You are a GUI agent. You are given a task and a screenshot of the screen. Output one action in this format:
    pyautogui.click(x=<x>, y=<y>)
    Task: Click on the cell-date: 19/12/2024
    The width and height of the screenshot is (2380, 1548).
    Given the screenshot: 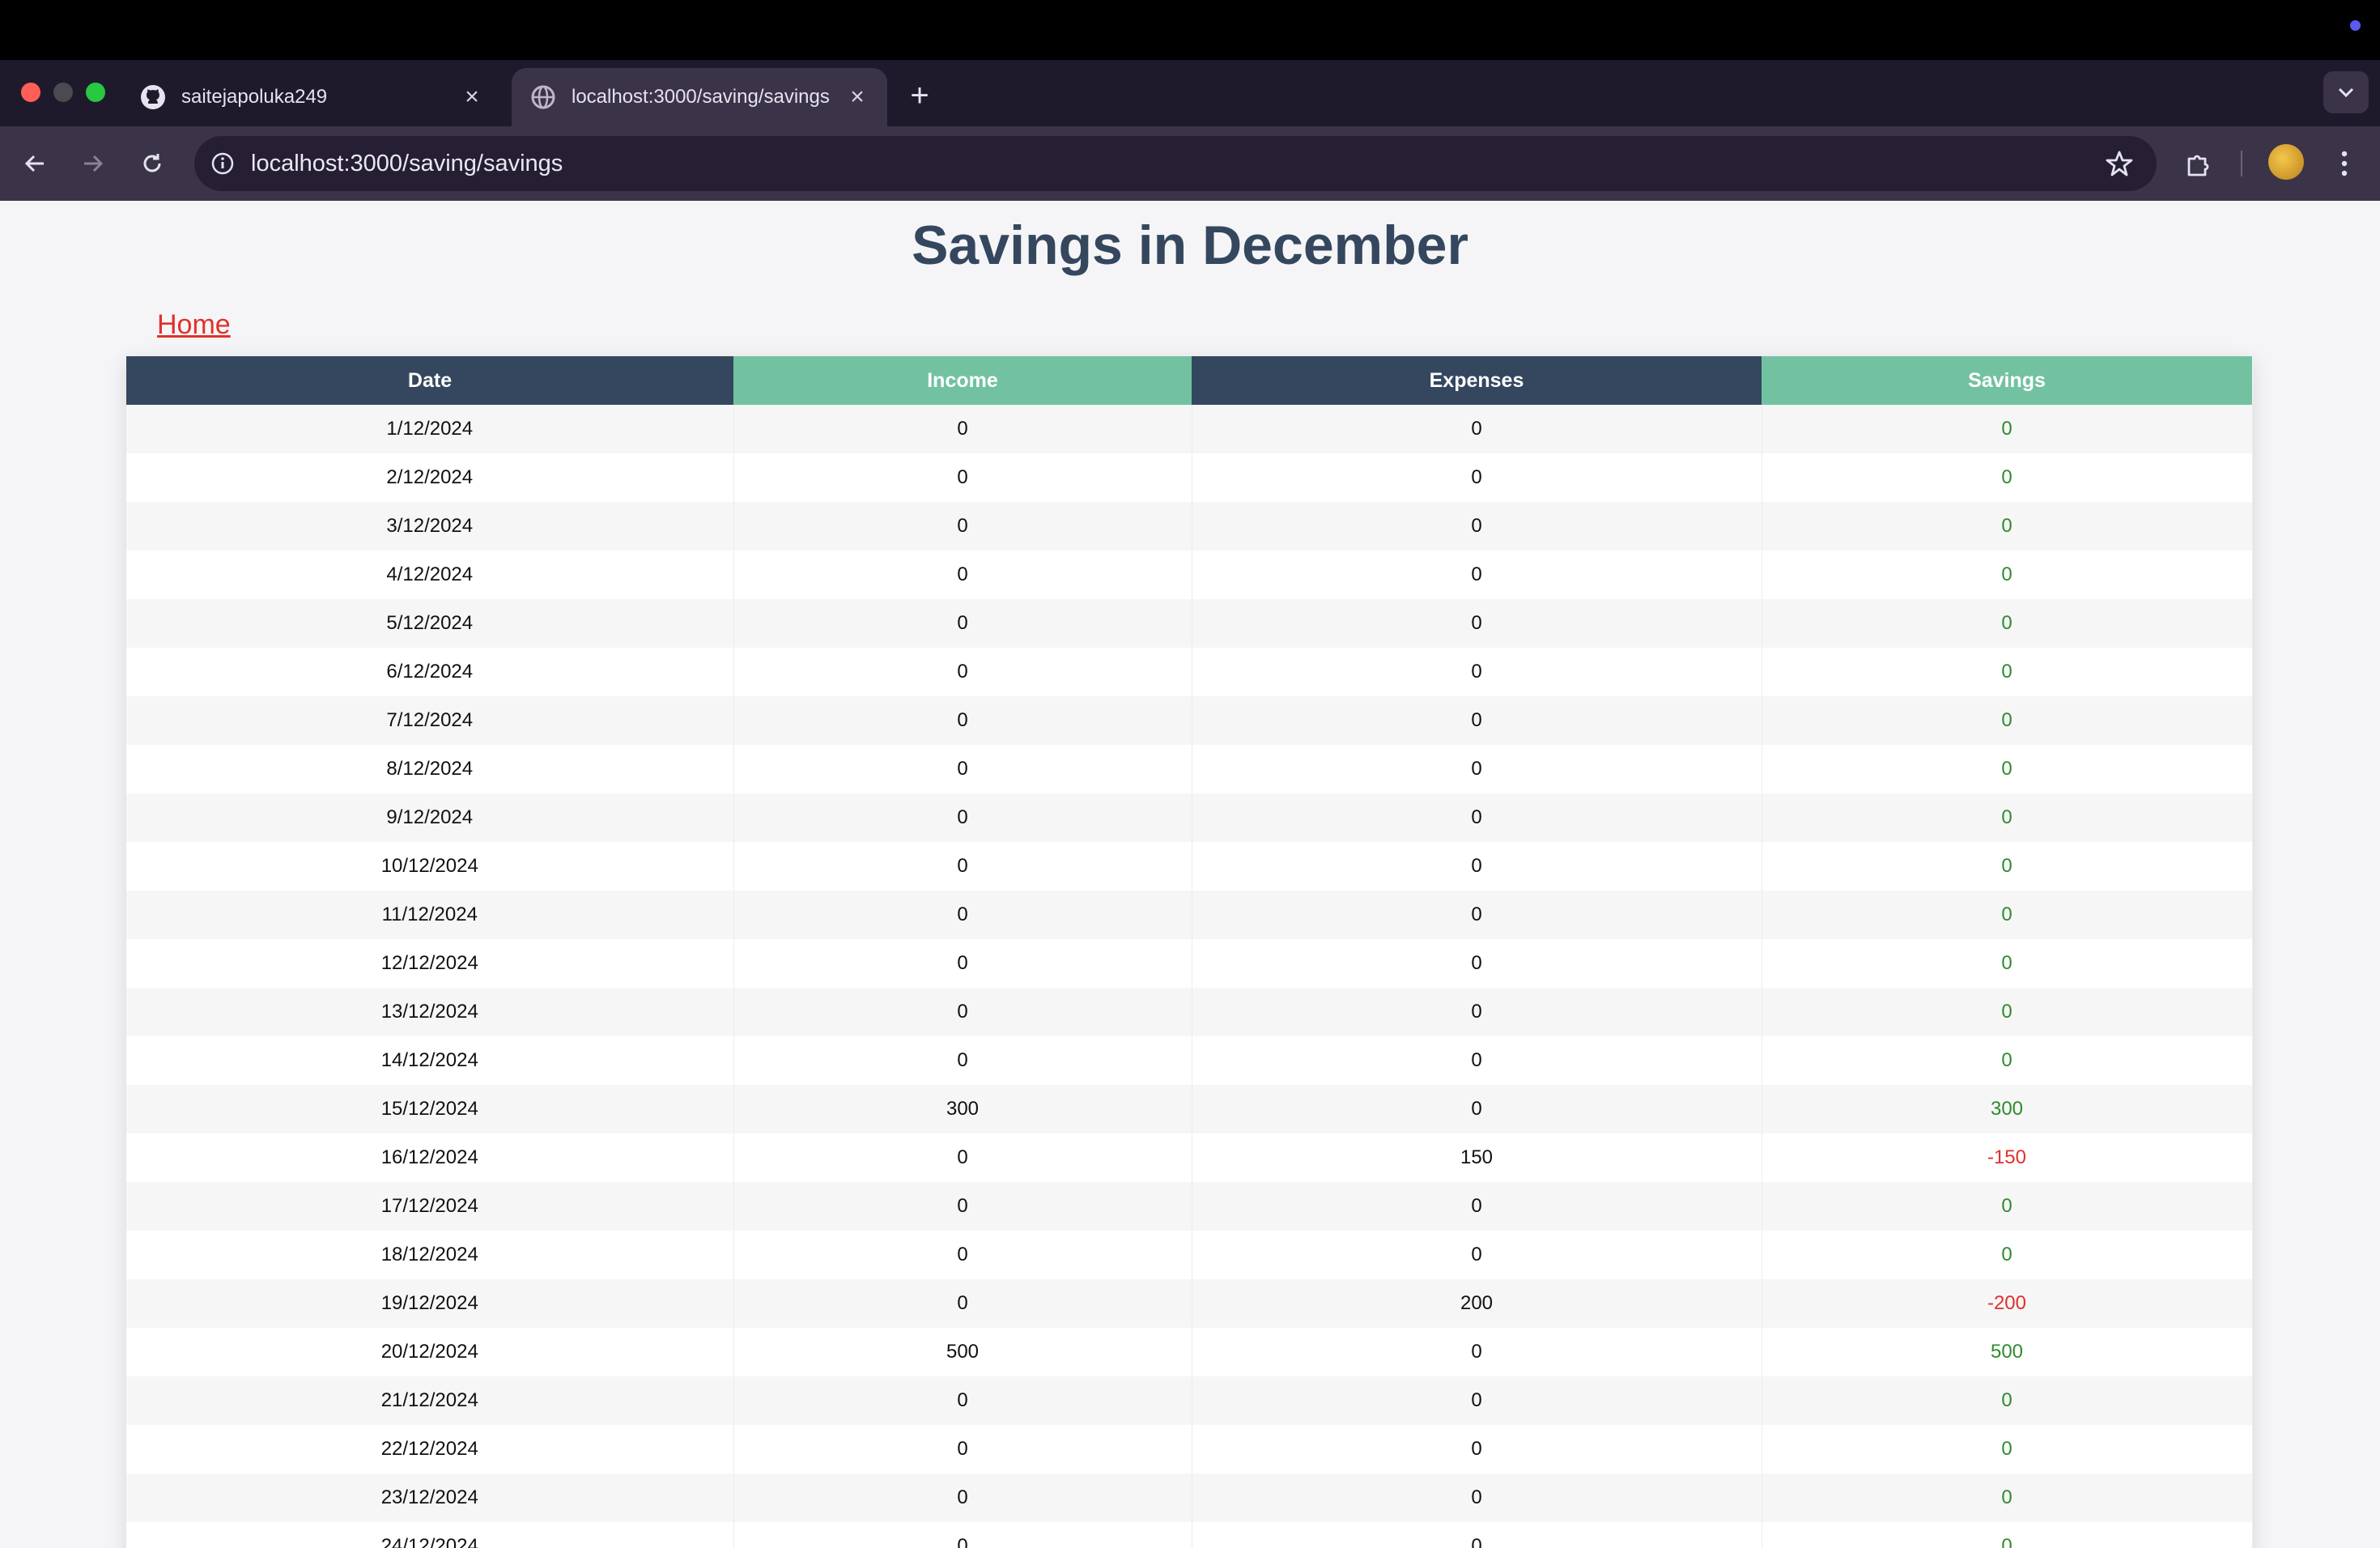 What is the action you would take?
    pyautogui.click(x=430, y=1303)
    